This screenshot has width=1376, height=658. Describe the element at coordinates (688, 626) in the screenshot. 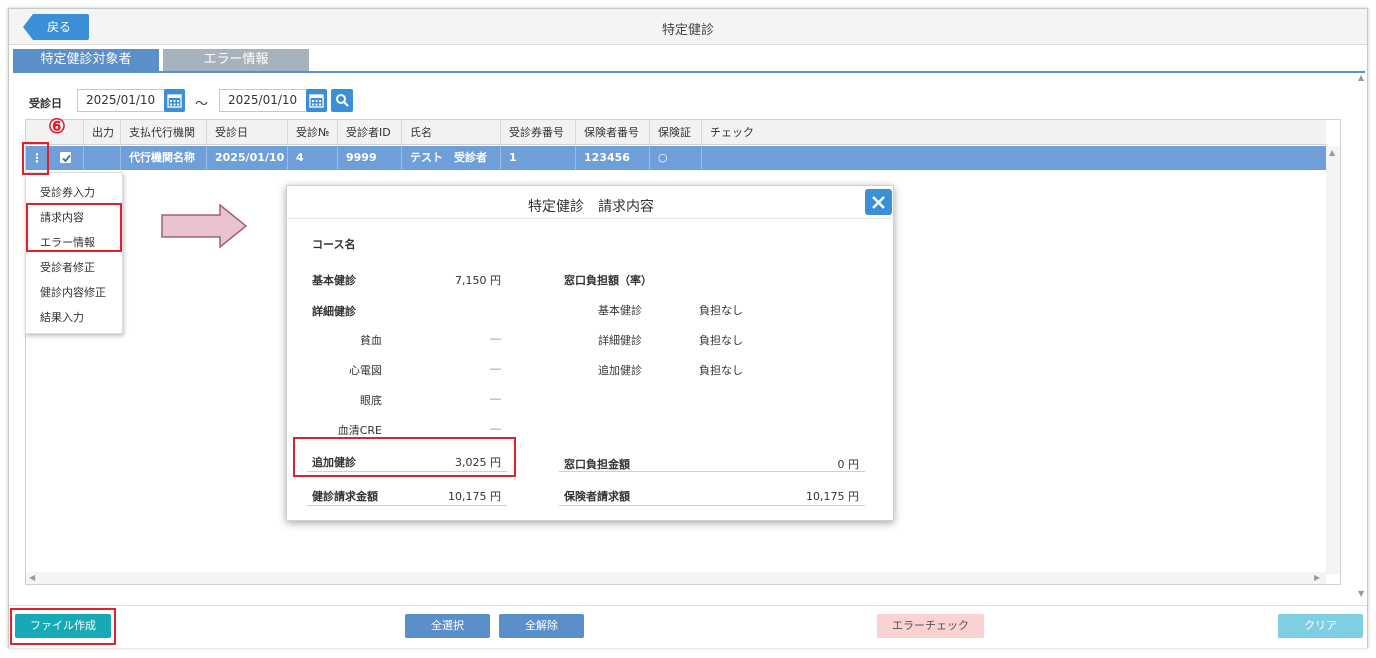

I see `footer-bar: ファイル作成 全選択 全解除 エラーチェック クリア` at that location.